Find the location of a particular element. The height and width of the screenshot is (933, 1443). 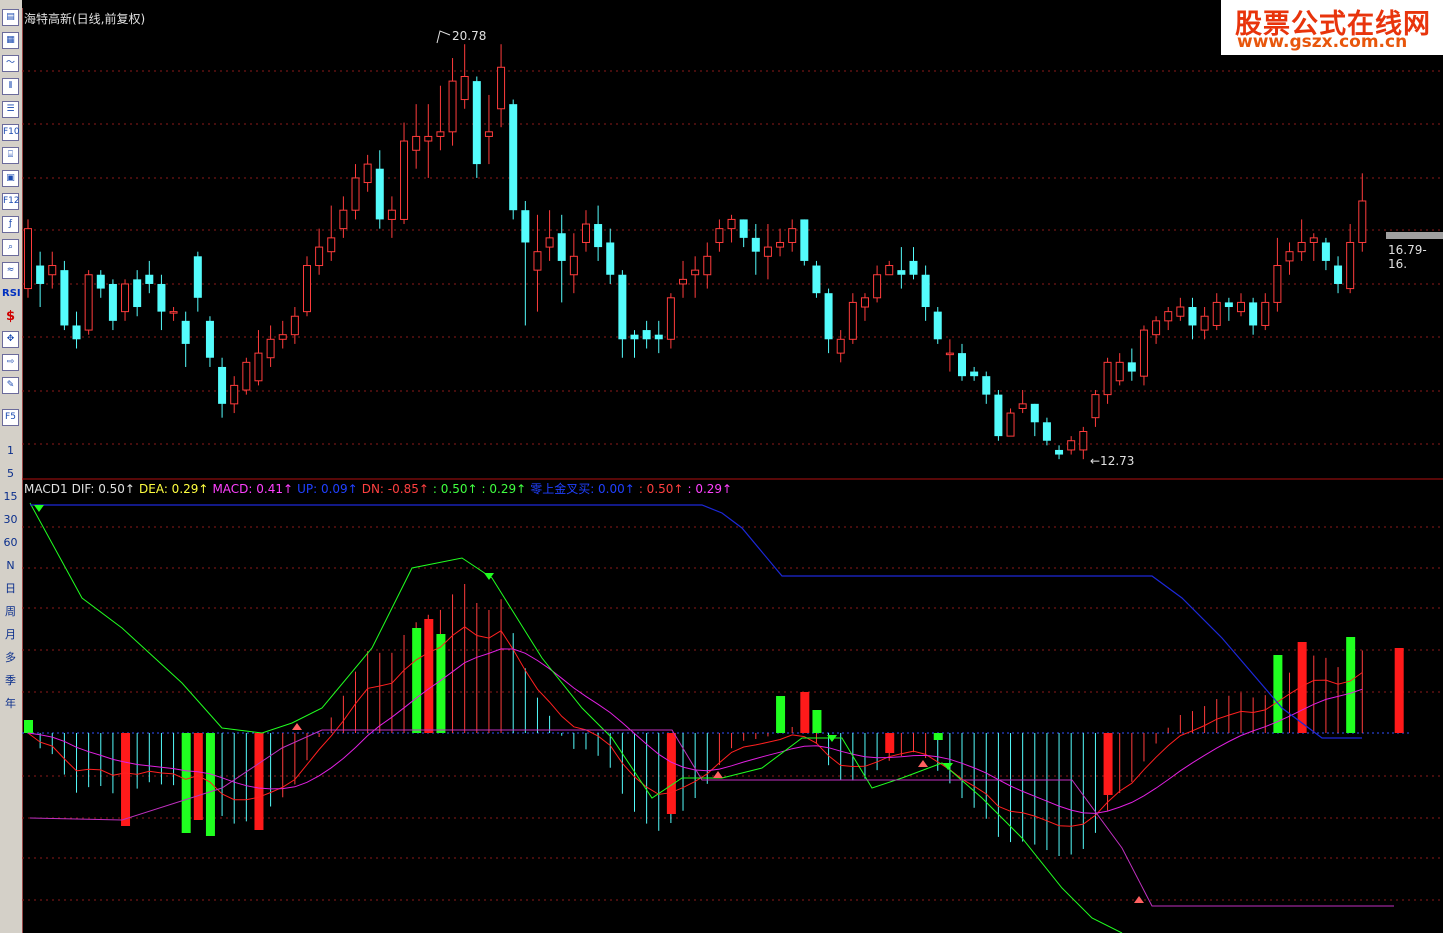

formula-icon: ƒ is located at coordinates (10, 224).